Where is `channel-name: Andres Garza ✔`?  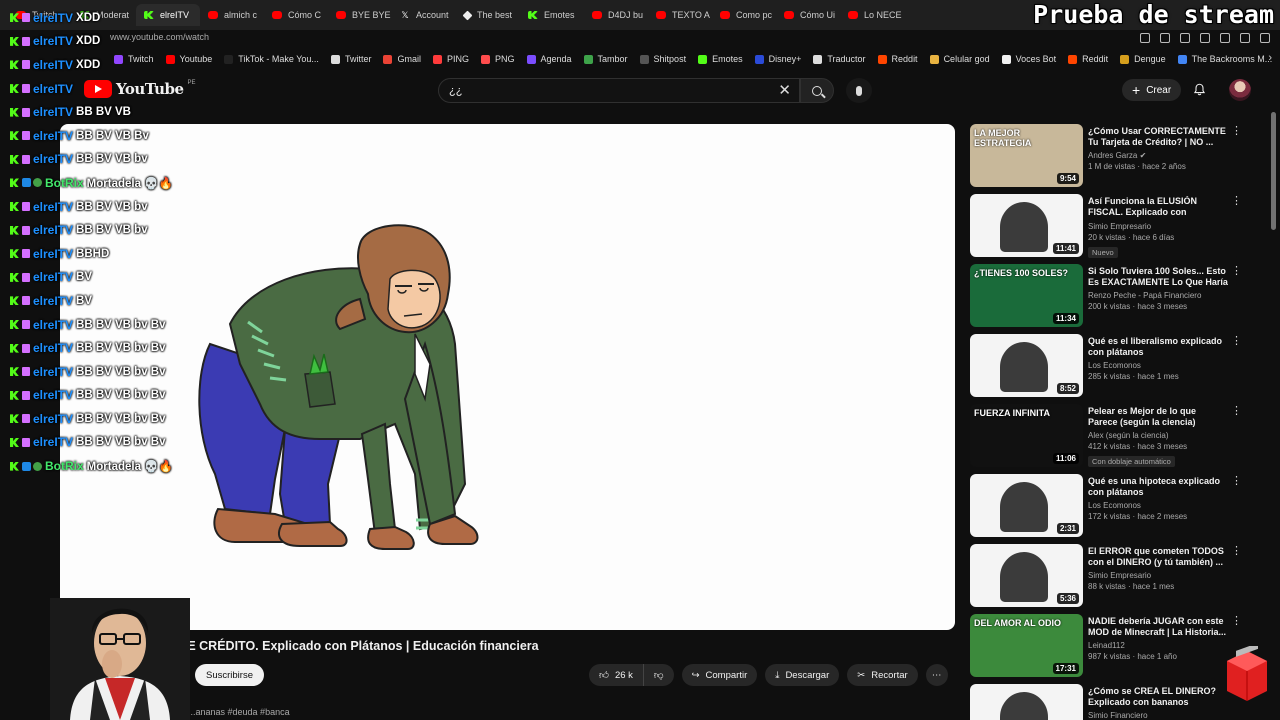
channel-name: Andres Garza ✔ is located at coordinates (1158, 155).